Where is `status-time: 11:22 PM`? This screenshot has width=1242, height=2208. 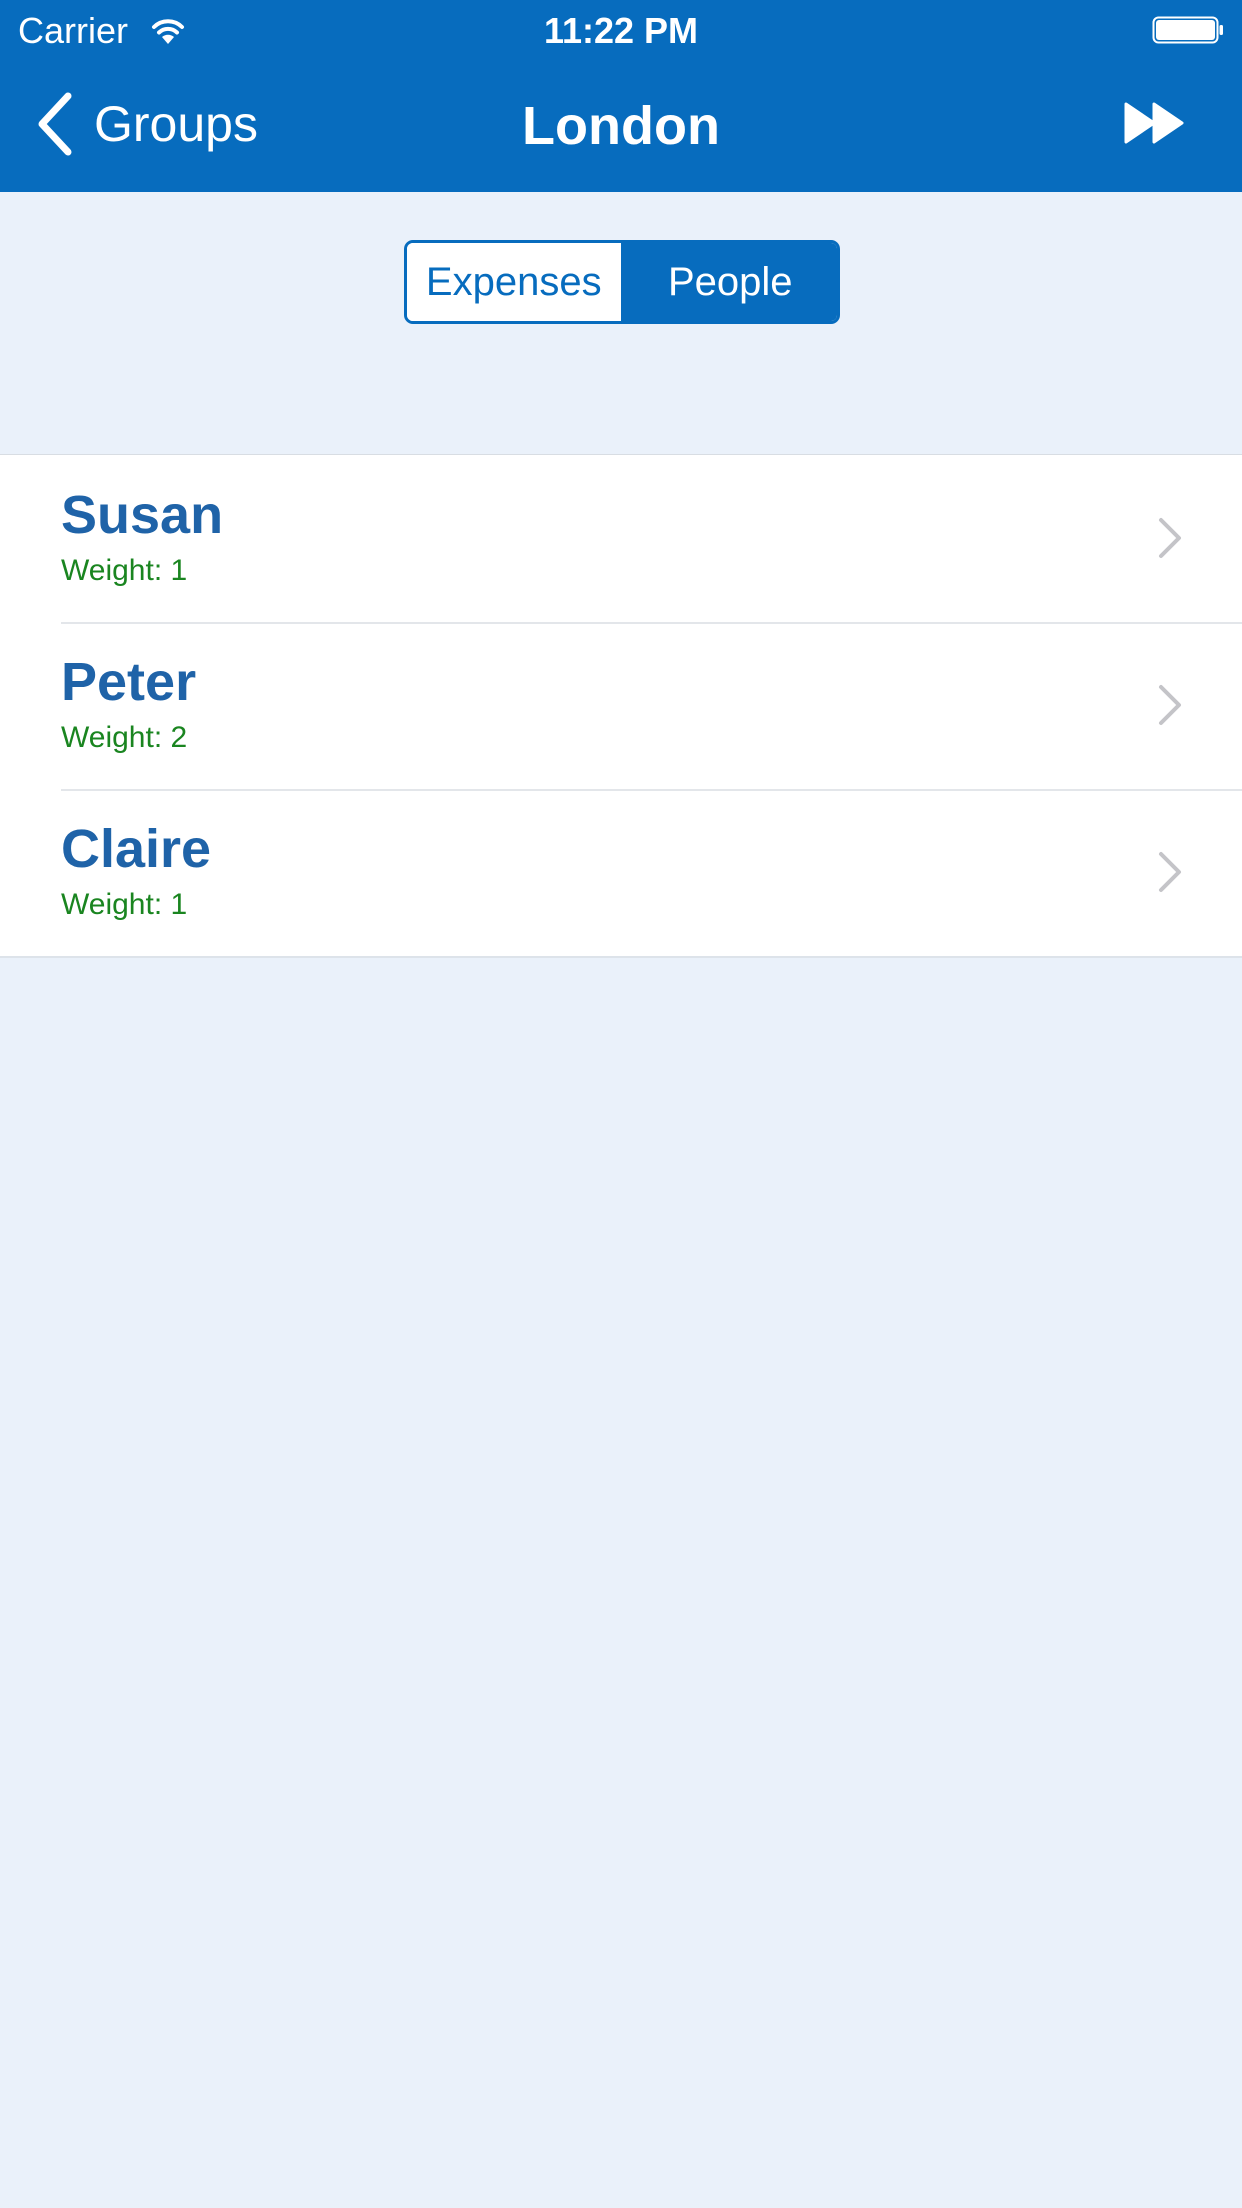
status-time: 11:22 PM is located at coordinates (621, 30).